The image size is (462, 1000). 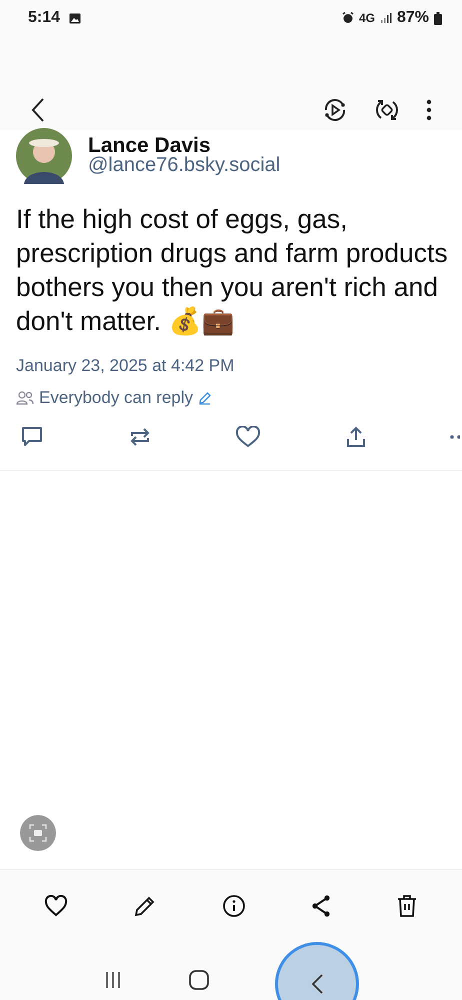 I want to click on post-timestamp: January 23, 2025 at 4:42 PM, so click(x=126, y=366).